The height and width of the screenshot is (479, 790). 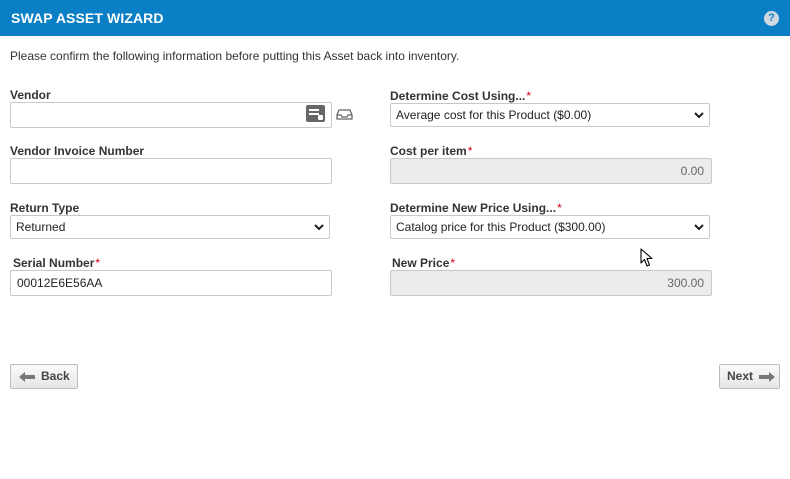 I want to click on arrow-right-icon, so click(x=767, y=377).